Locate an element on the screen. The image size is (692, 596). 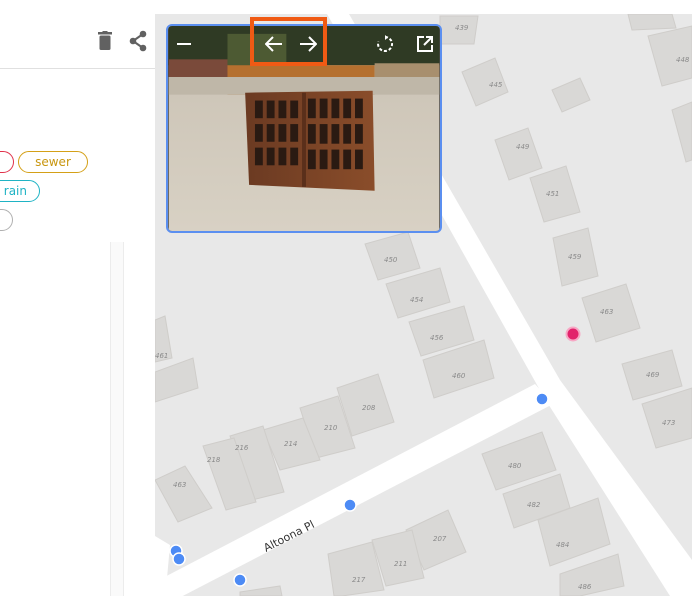
building-number: 456 is located at coordinates (437, 338).